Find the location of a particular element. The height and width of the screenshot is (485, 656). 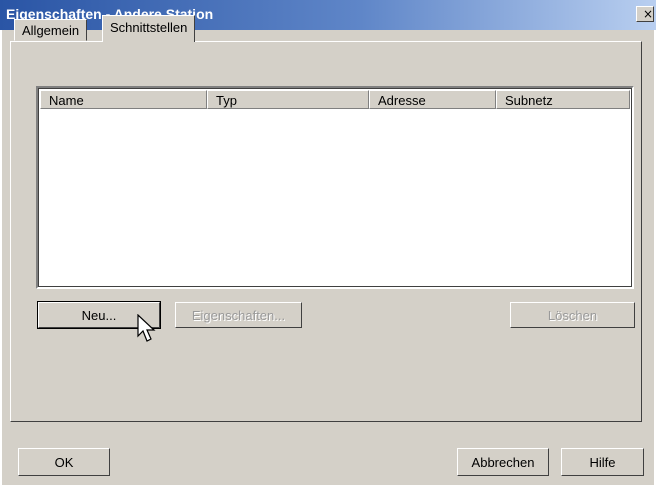

delete-button: Löschen is located at coordinates (572, 315).